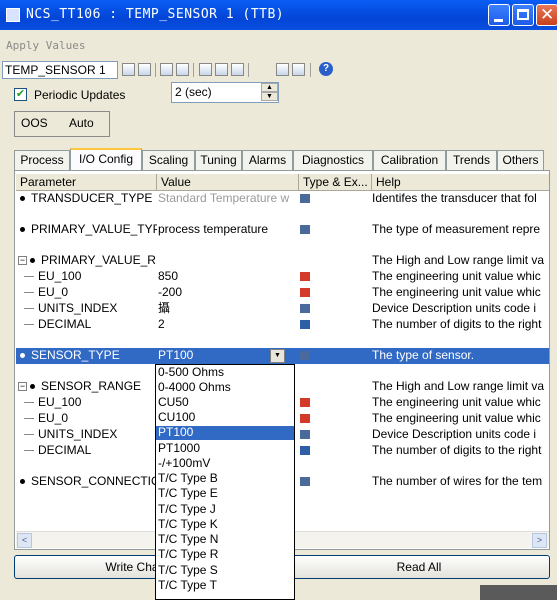 This screenshot has width=557, height=600. I want to click on uint-type-icon, so click(305, 324).